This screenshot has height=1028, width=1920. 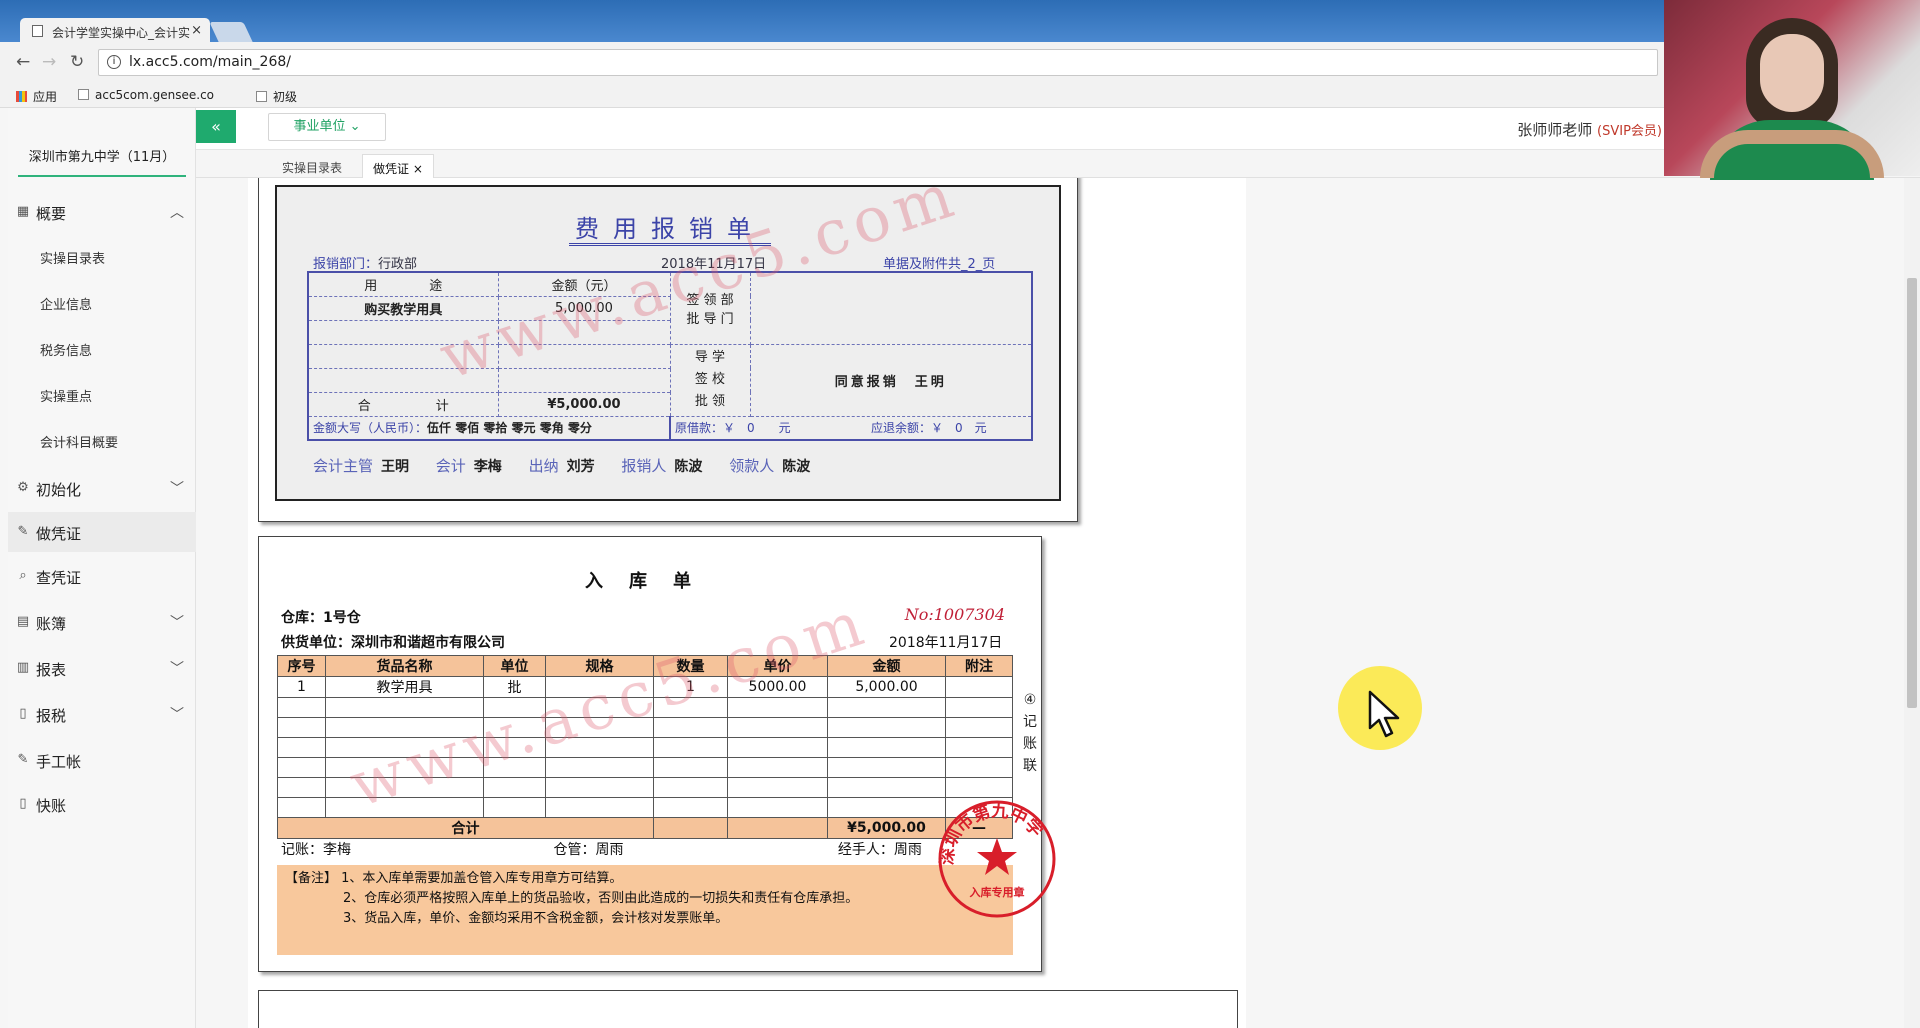 What do you see at coordinates (102, 441) in the screenshot?
I see `sidebar-subitem-accounts: 会计科目概要` at bounding box center [102, 441].